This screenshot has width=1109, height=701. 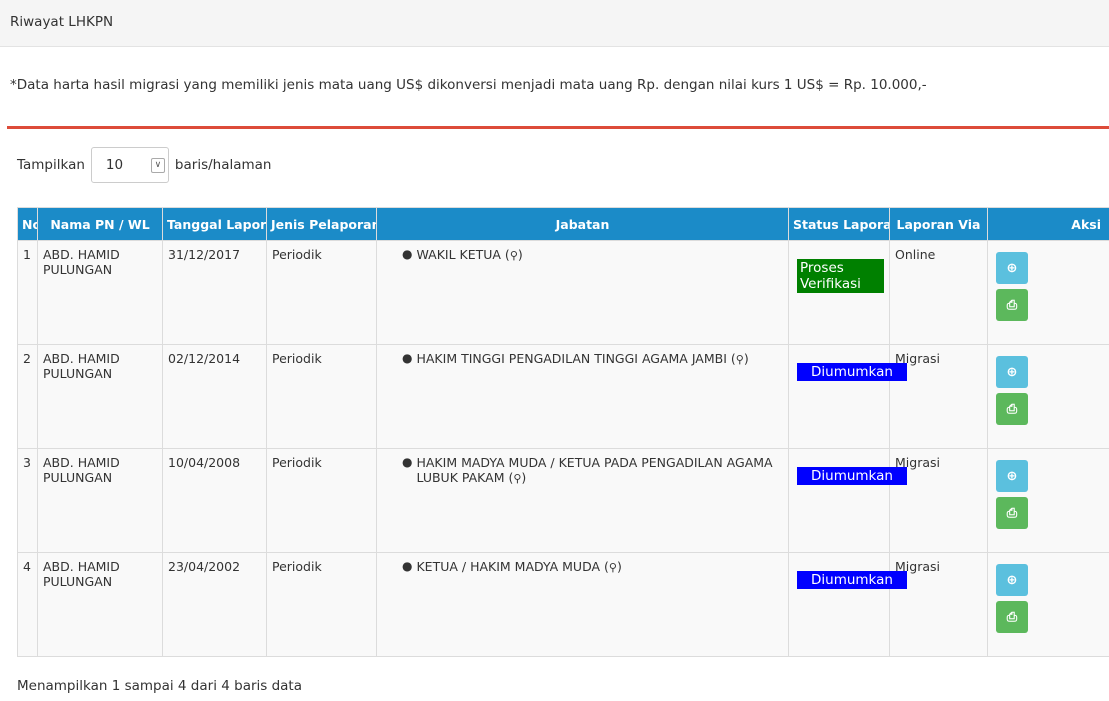 What do you see at coordinates (582, 604) in the screenshot?
I see `cell-jabatan: ● KETUA / HAKIM MADYA MUDA (⚲)` at bounding box center [582, 604].